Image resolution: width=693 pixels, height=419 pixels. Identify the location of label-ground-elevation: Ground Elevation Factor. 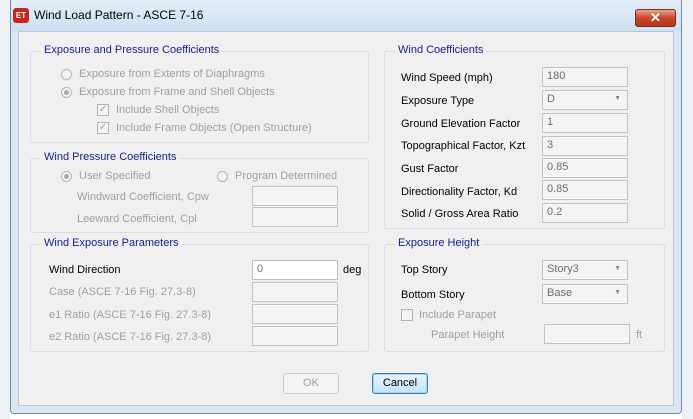
(461, 124).